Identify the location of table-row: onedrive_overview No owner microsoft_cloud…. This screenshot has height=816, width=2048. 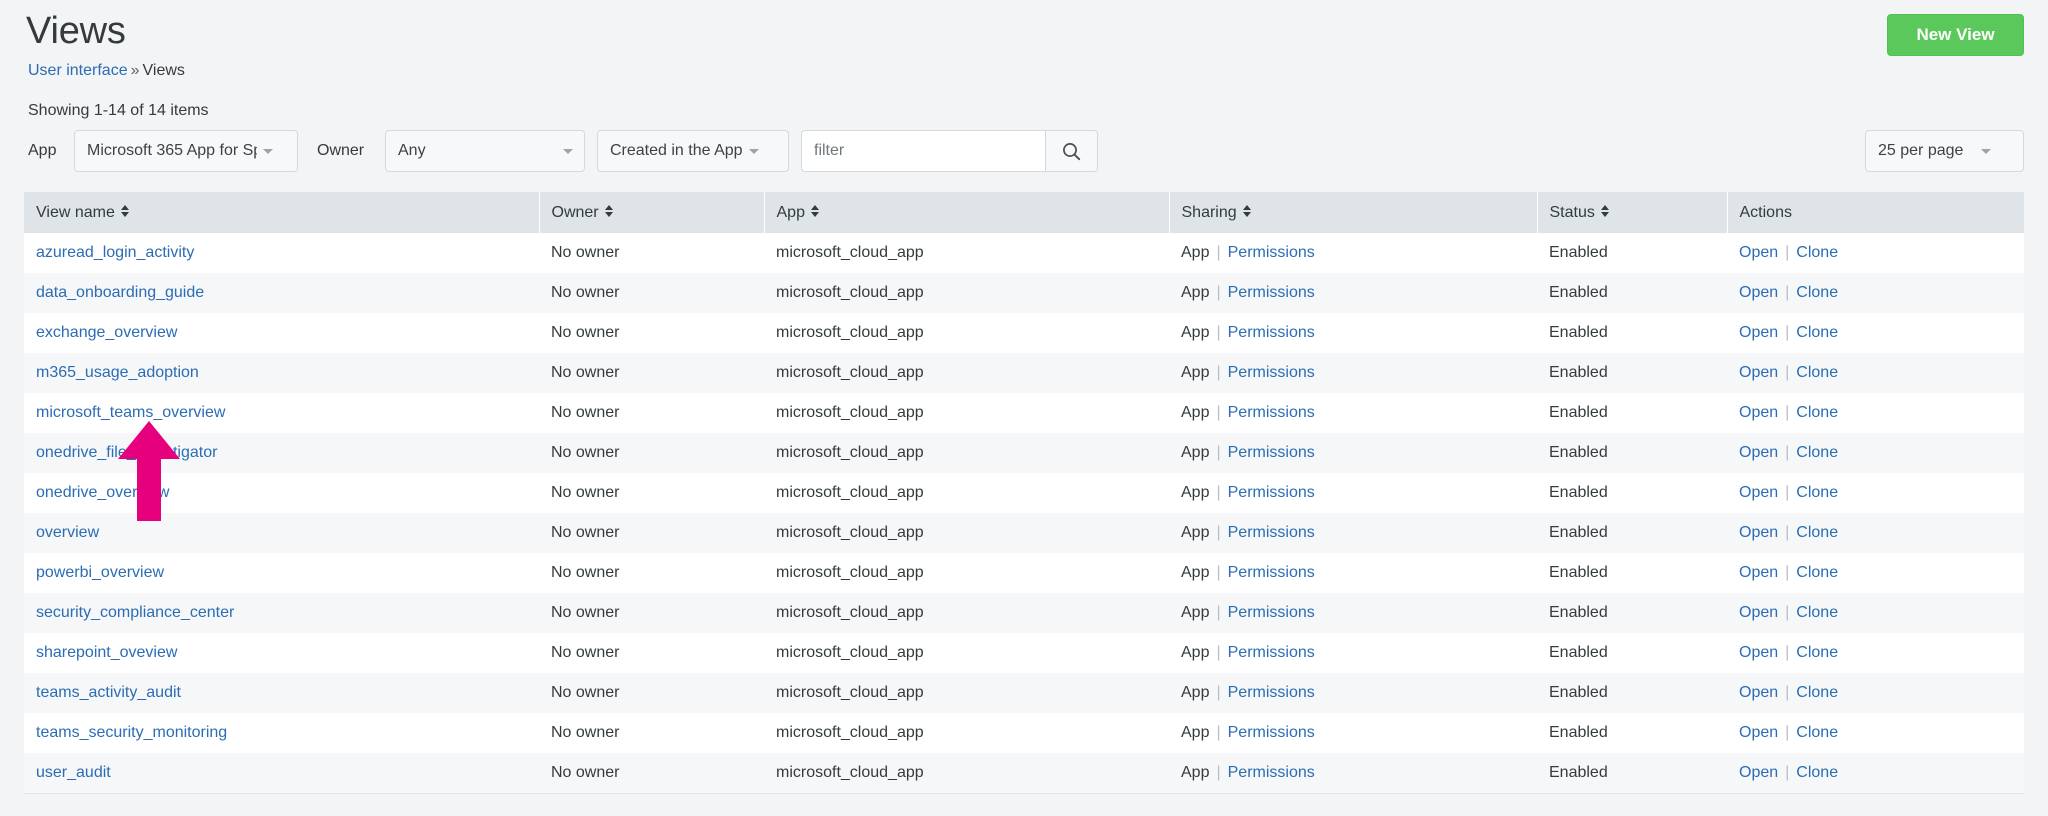
(1024, 493).